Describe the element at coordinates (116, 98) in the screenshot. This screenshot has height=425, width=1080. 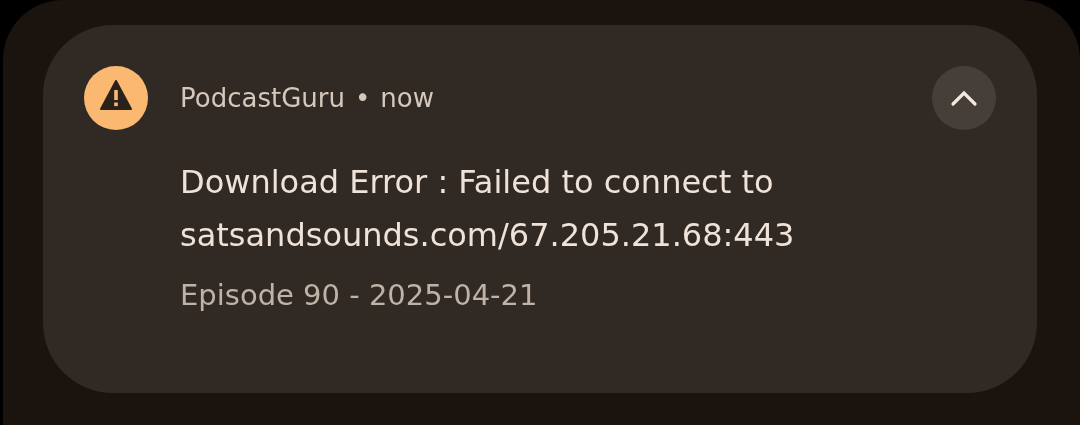
I see `warning-icon` at that location.